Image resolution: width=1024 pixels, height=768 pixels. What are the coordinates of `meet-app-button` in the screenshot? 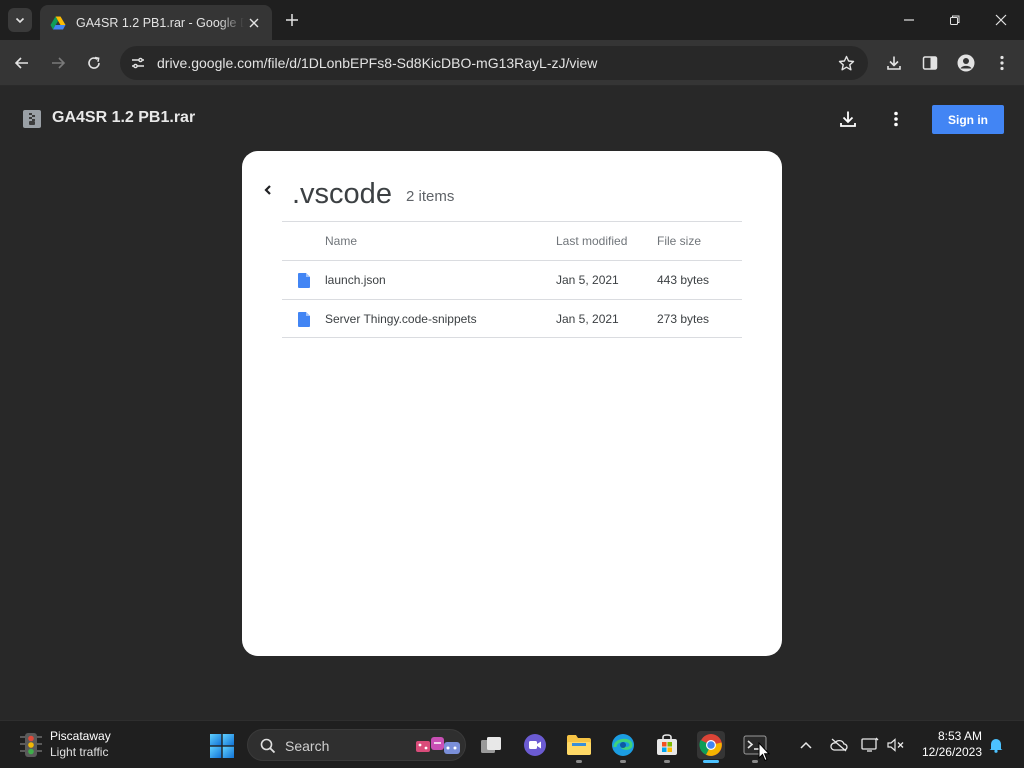 It's located at (535, 745).